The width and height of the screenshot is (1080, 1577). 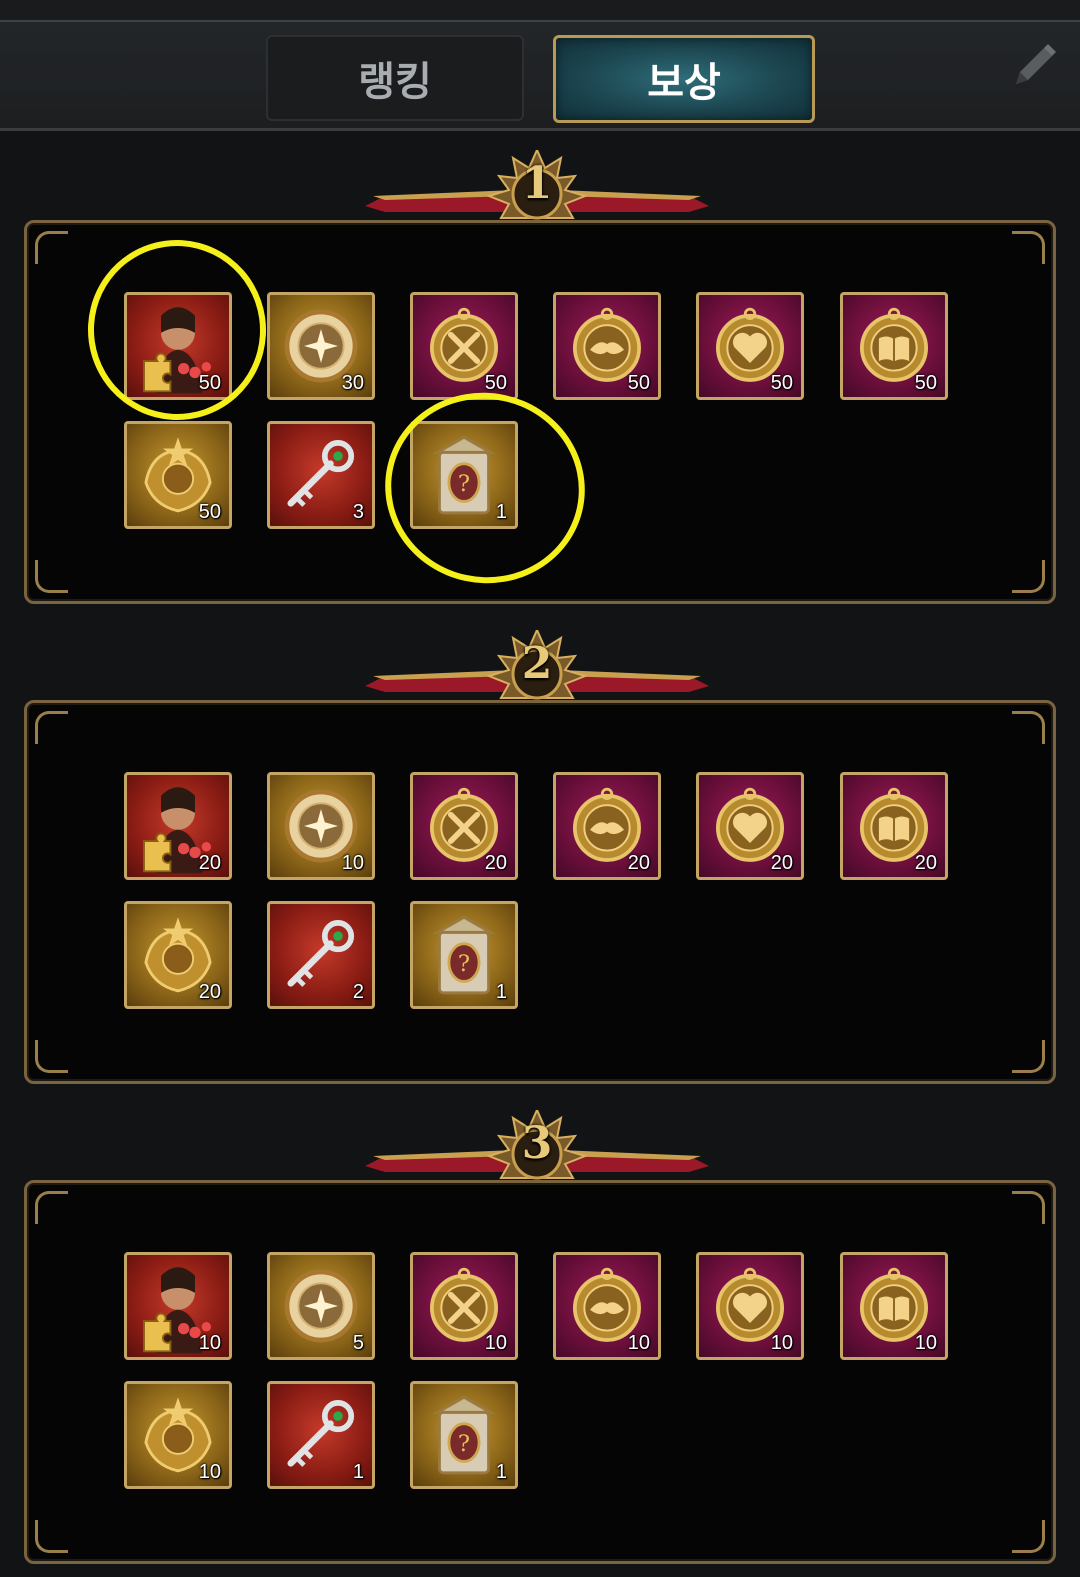 I want to click on reward-item: 30, so click(x=321, y=346).